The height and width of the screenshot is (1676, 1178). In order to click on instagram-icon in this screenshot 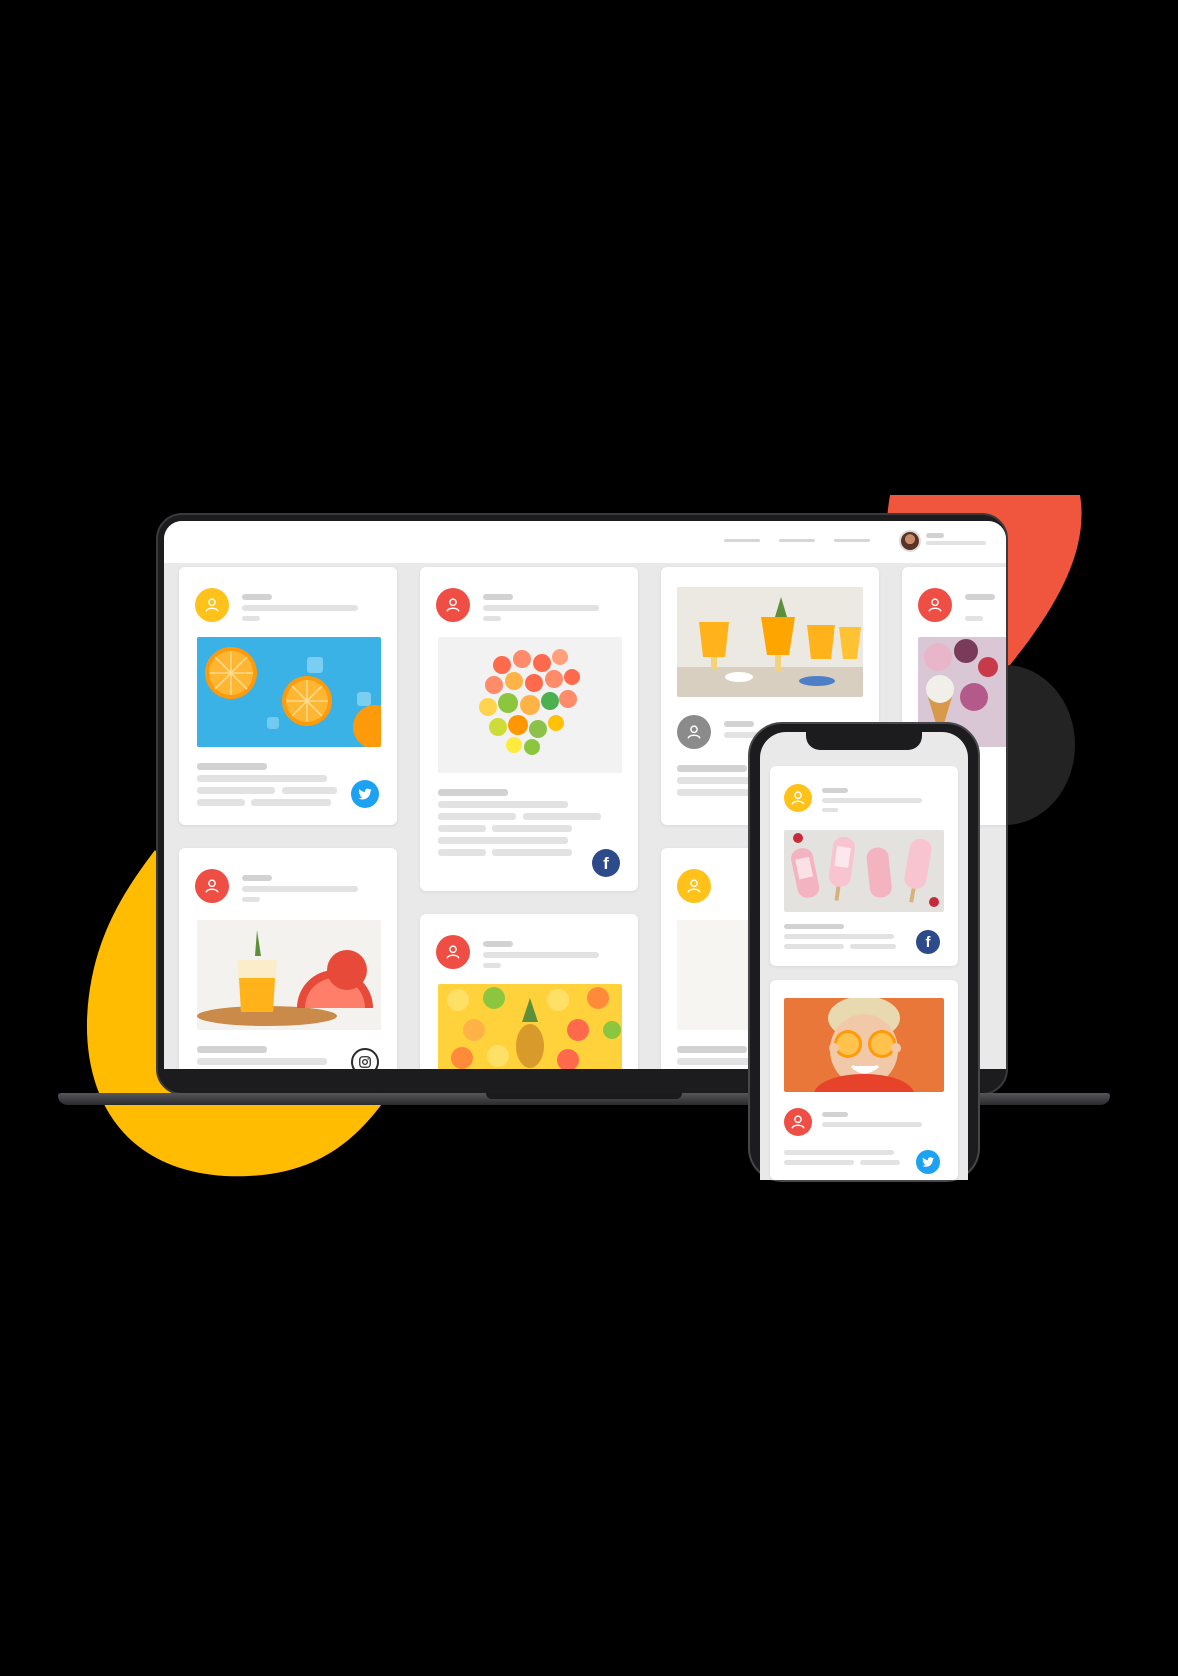, I will do `click(365, 1058)`.